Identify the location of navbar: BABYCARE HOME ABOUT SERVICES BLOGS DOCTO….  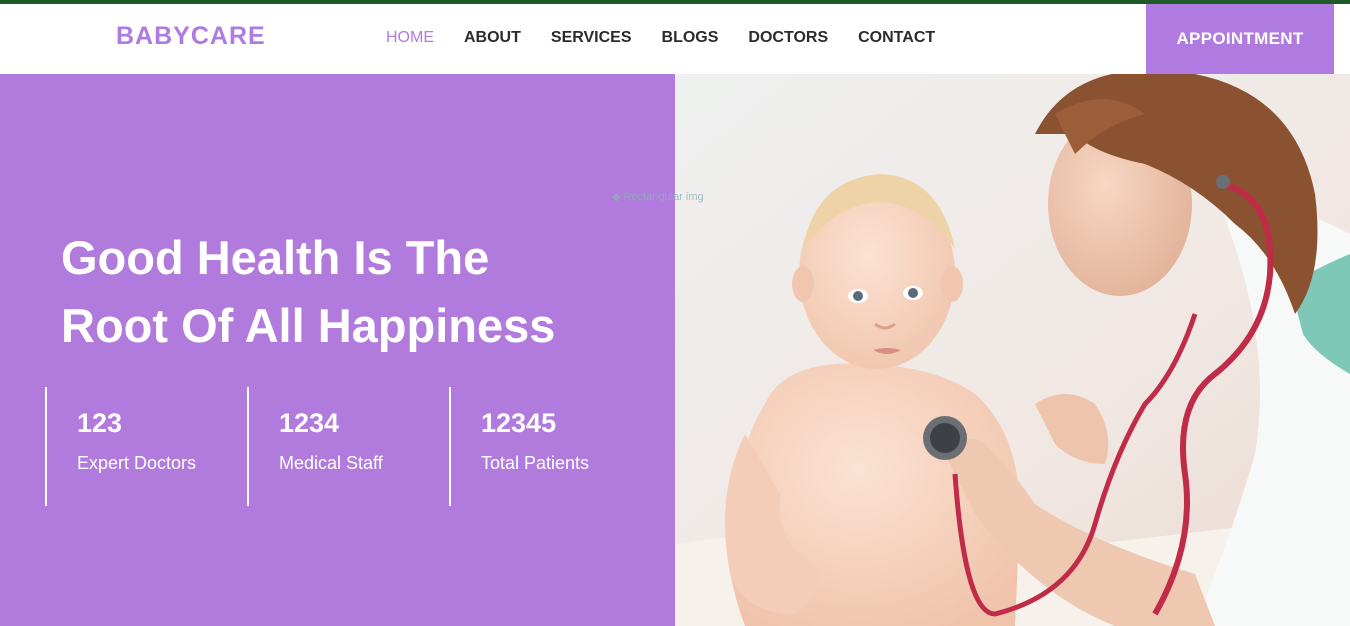
(675, 39).